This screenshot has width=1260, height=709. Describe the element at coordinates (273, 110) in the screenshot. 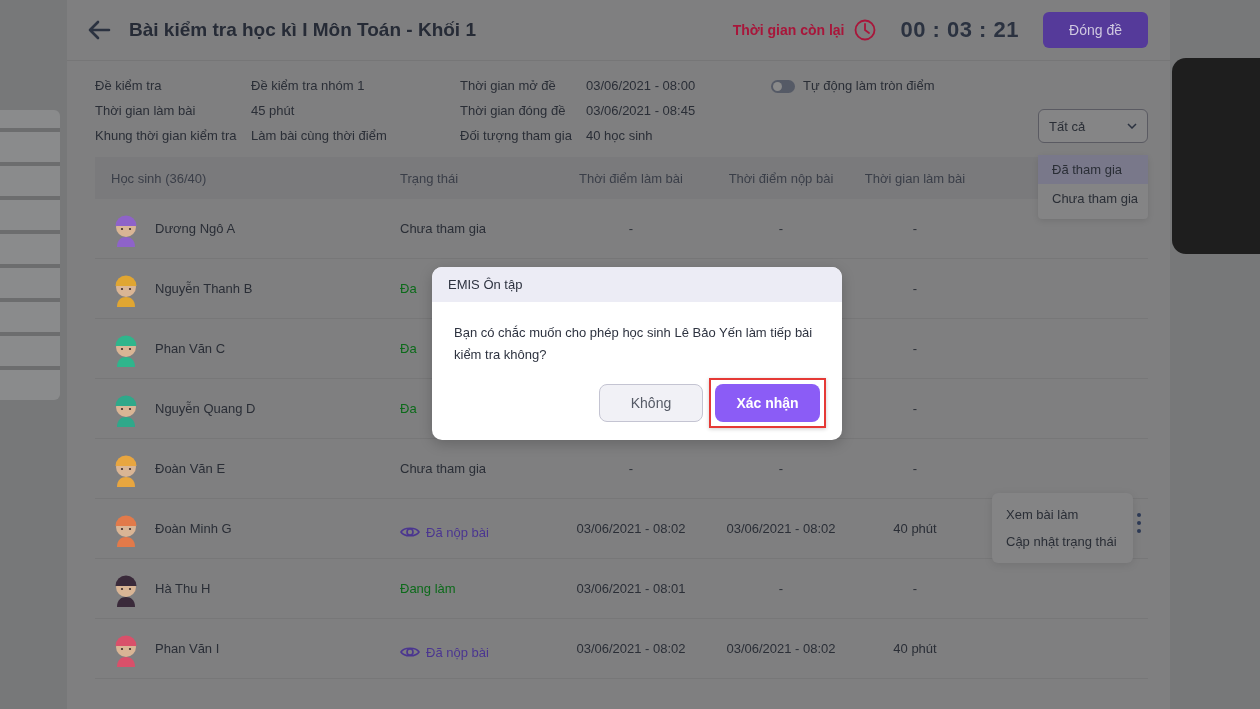

I see `info-value: 45 phút` at that location.